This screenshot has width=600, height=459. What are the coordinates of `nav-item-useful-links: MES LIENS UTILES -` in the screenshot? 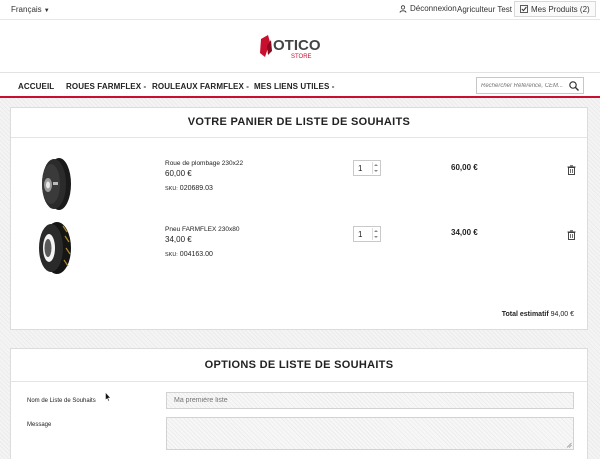 It's located at (294, 86).